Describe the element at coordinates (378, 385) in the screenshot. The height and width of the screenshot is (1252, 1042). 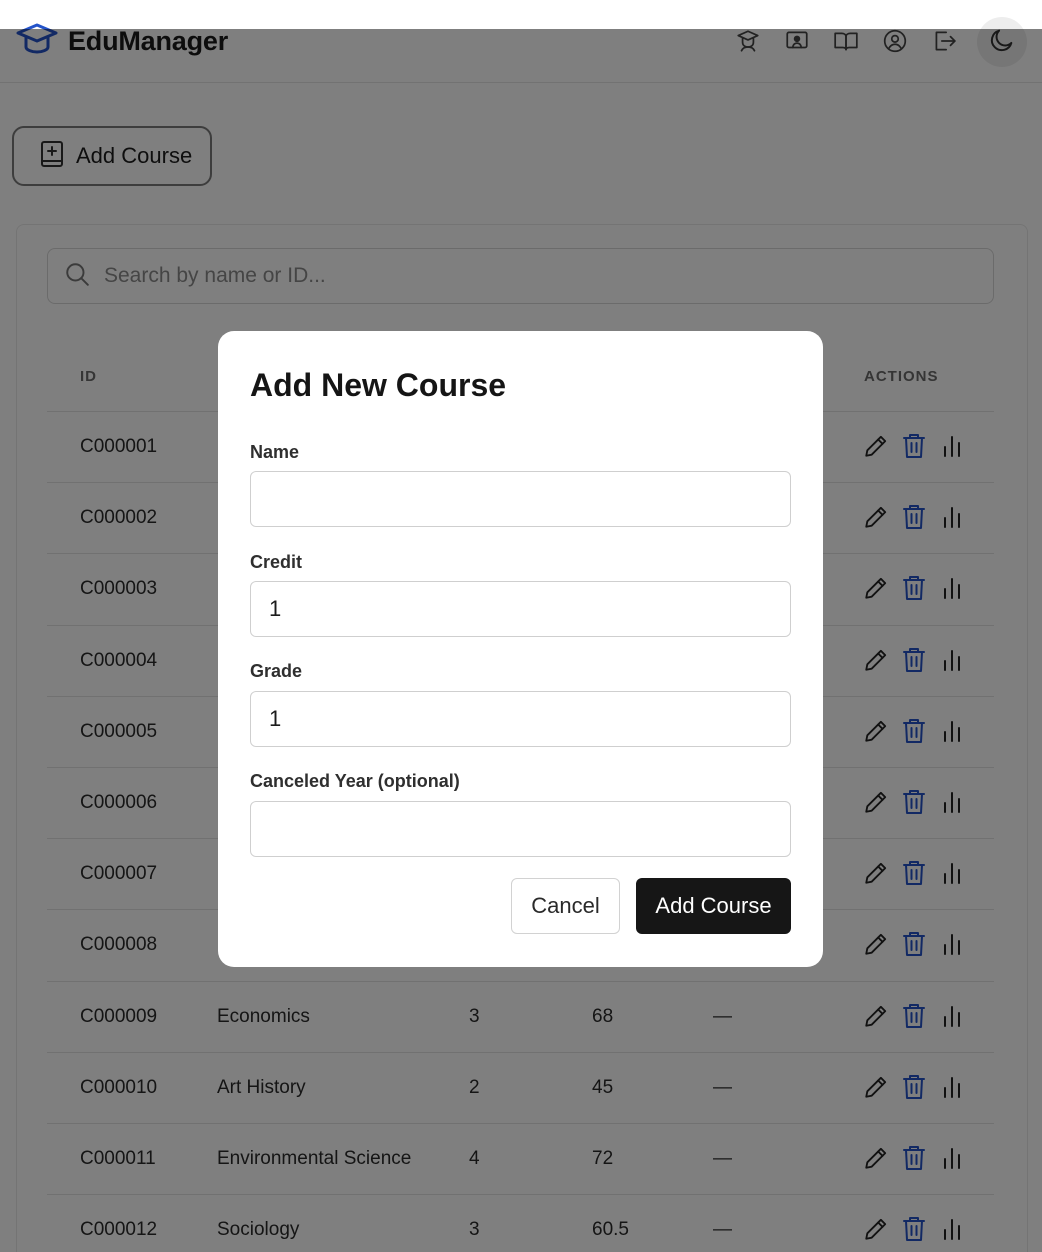
I see `dialog-title: Add New Course` at that location.